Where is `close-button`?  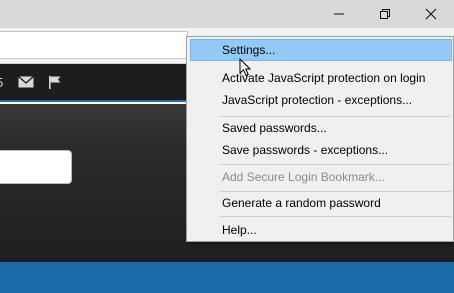
close-button is located at coordinates (431, 14).